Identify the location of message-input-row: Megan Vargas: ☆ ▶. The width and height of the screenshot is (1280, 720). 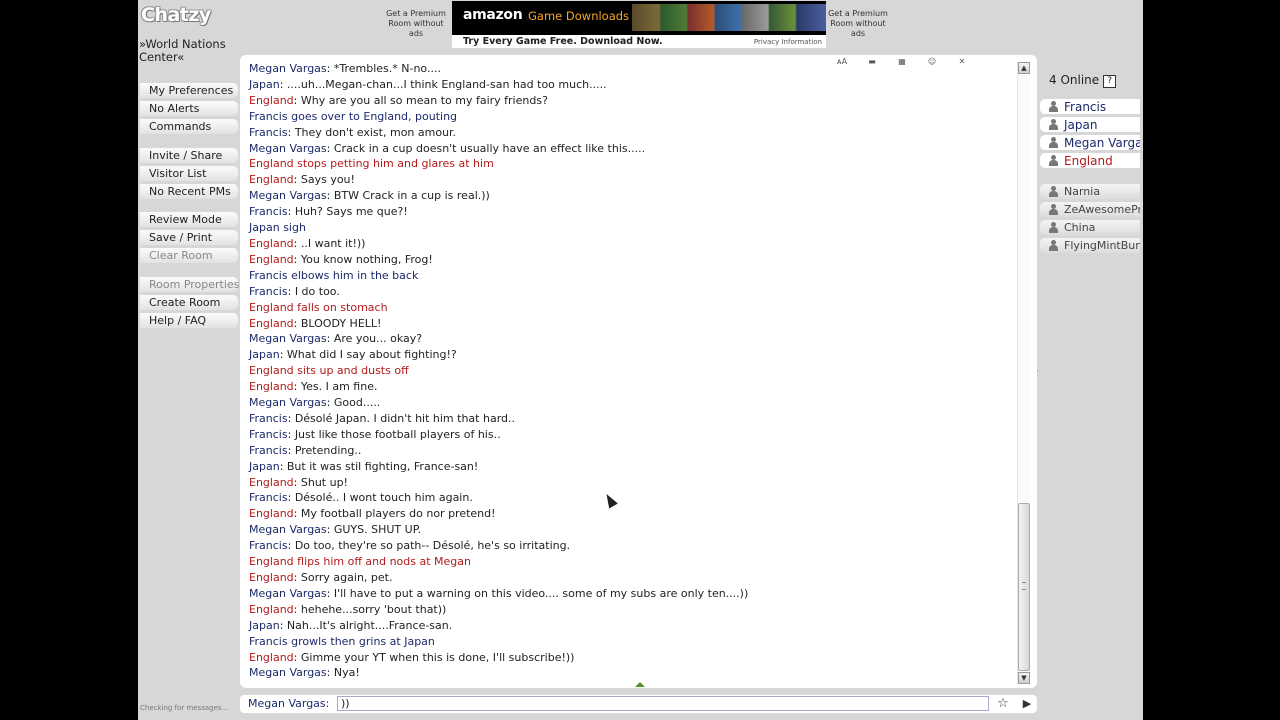
(638, 704).